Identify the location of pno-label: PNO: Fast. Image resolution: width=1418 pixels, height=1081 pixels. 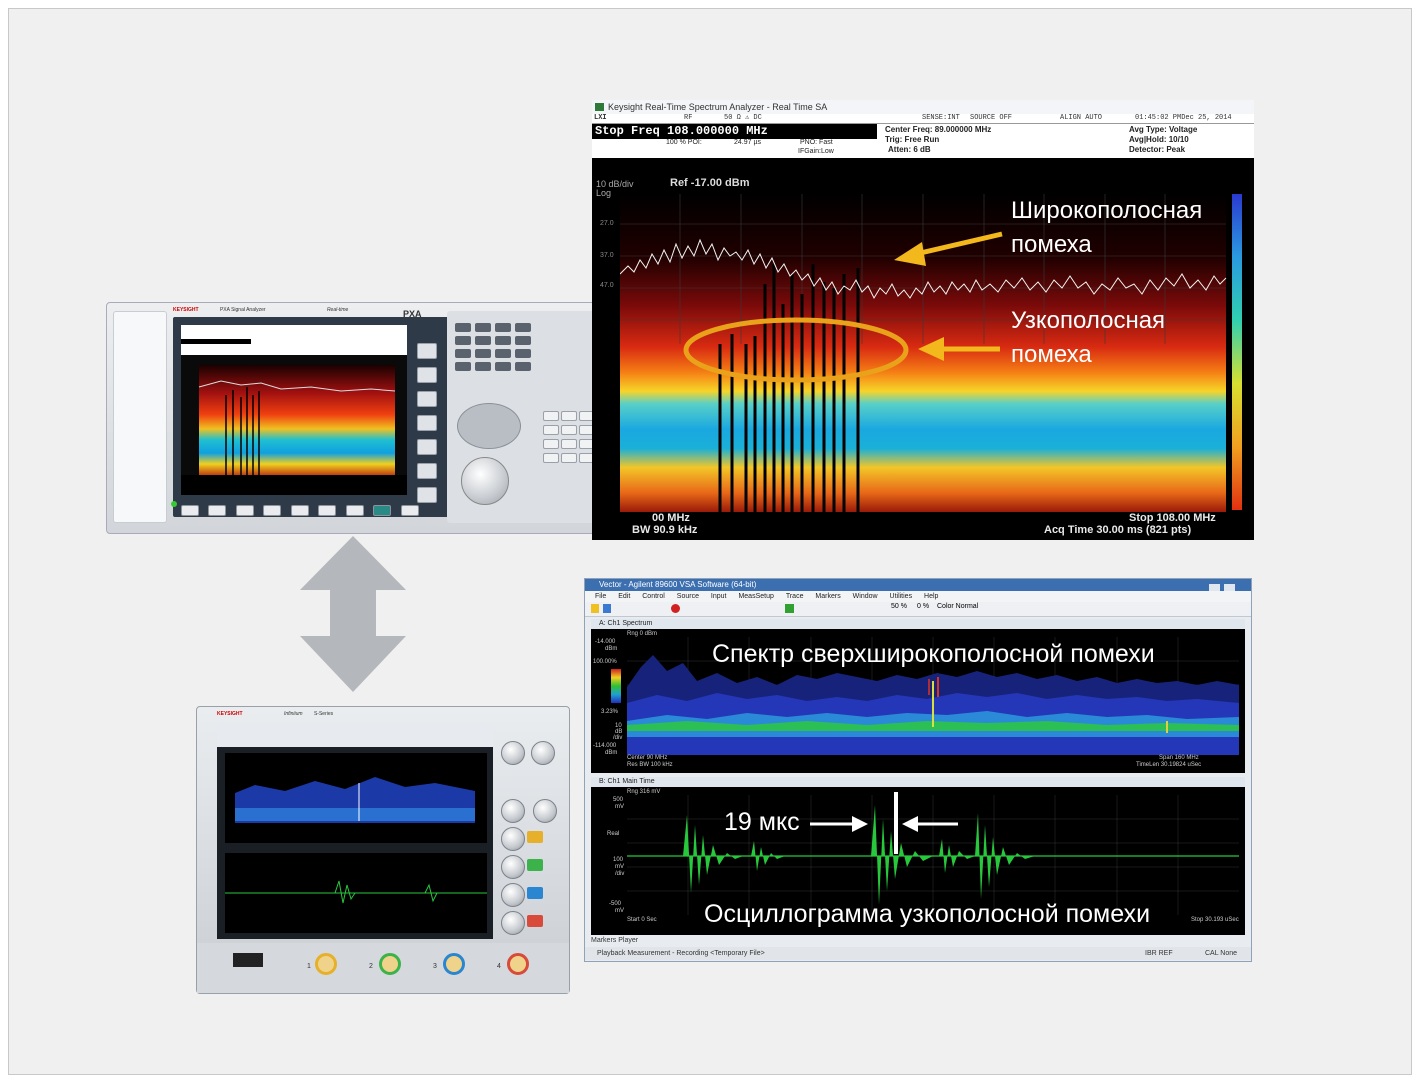
(816, 142).